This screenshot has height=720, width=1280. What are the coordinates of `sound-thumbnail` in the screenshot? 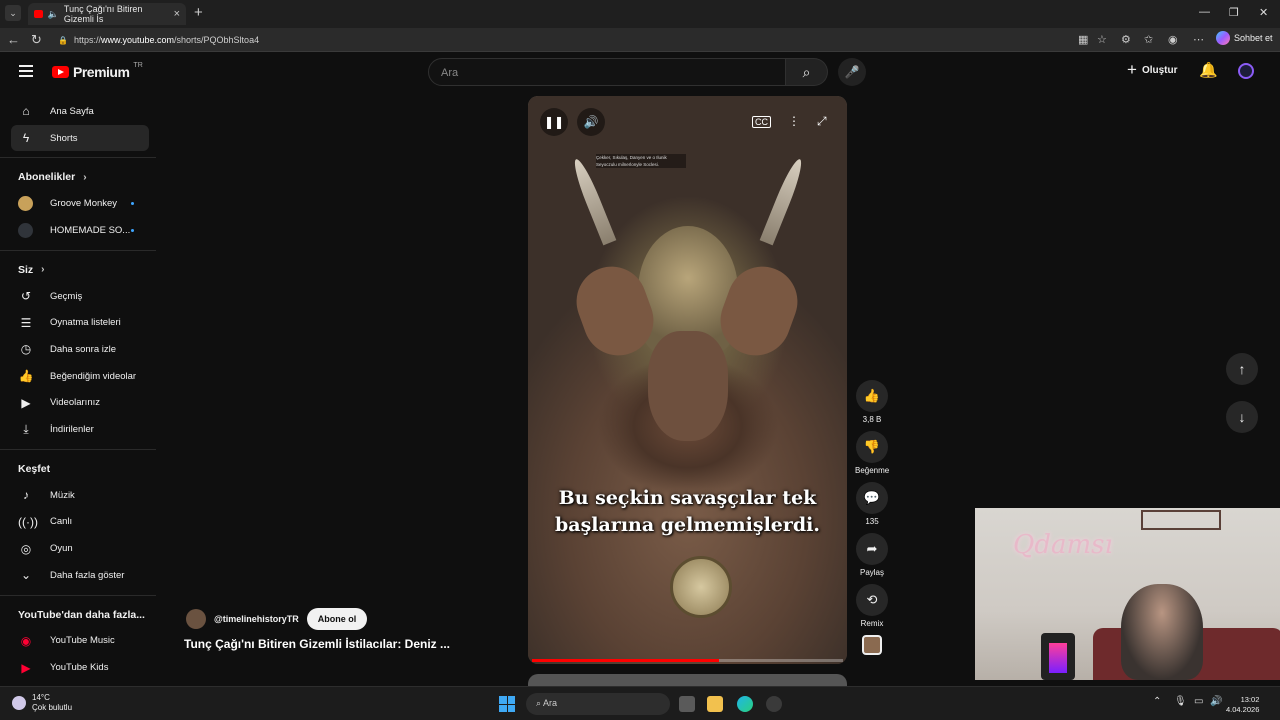 It's located at (872, 645).